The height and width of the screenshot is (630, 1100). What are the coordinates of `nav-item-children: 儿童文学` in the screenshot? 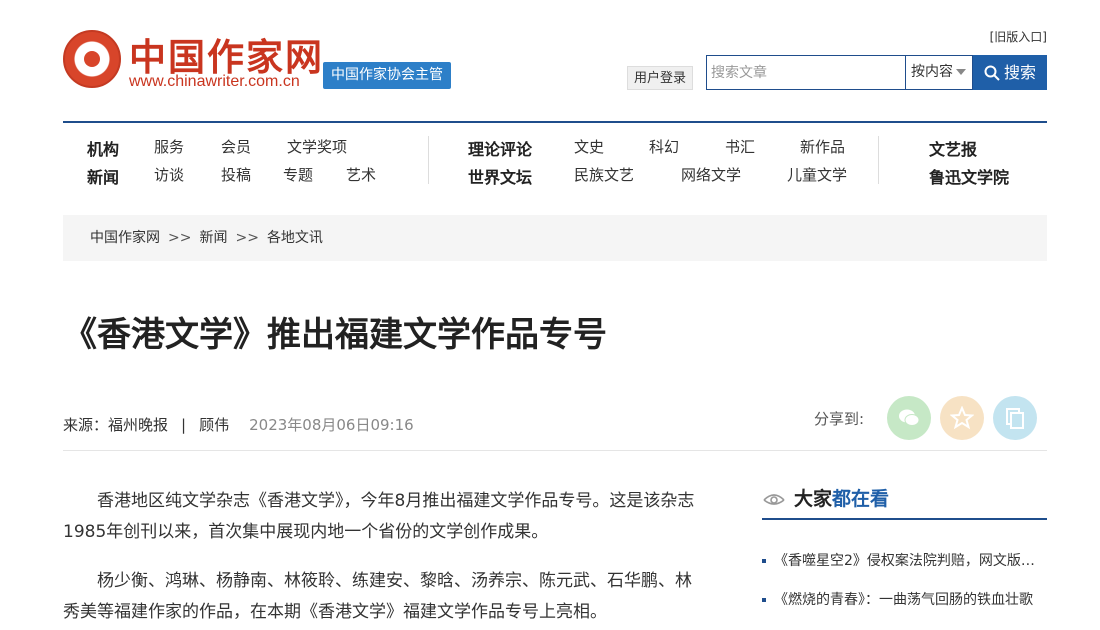 It's located at (817, 174).